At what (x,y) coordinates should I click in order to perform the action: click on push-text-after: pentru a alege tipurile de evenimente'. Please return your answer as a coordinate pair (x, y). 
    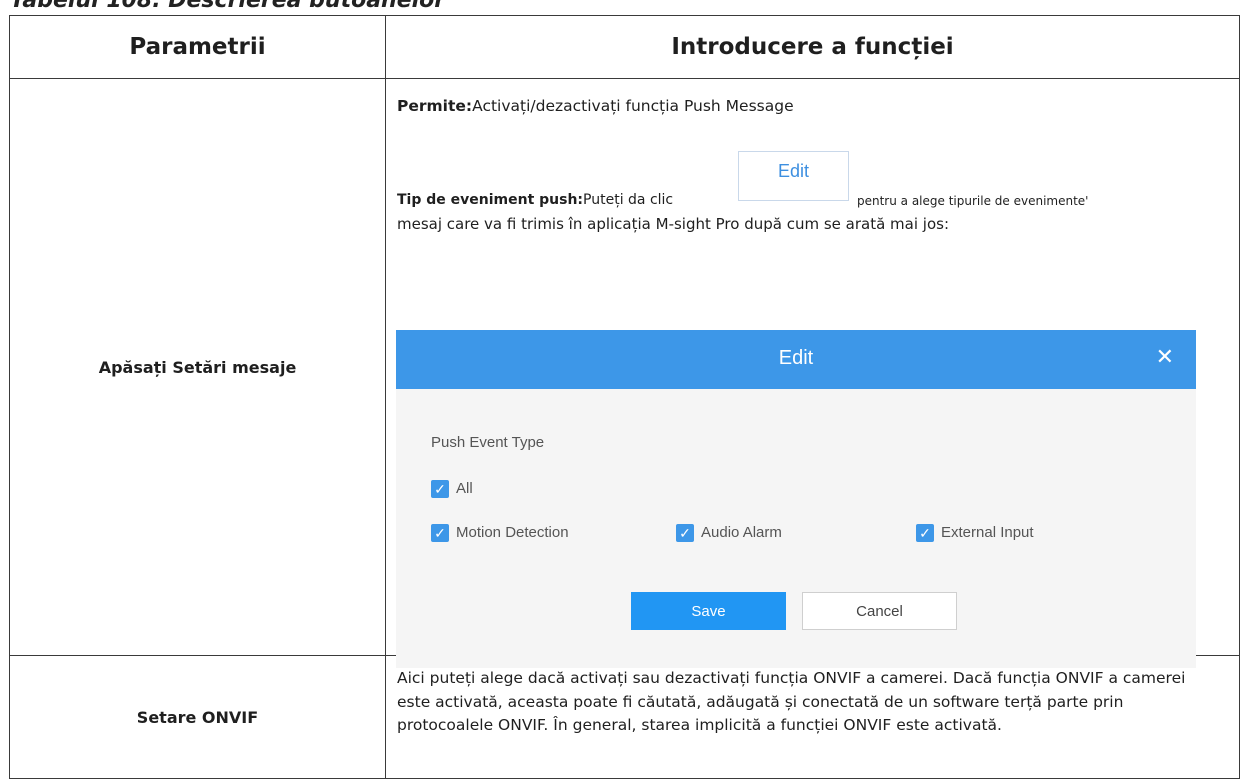
    Looking at the image, I should click on (973, 201).